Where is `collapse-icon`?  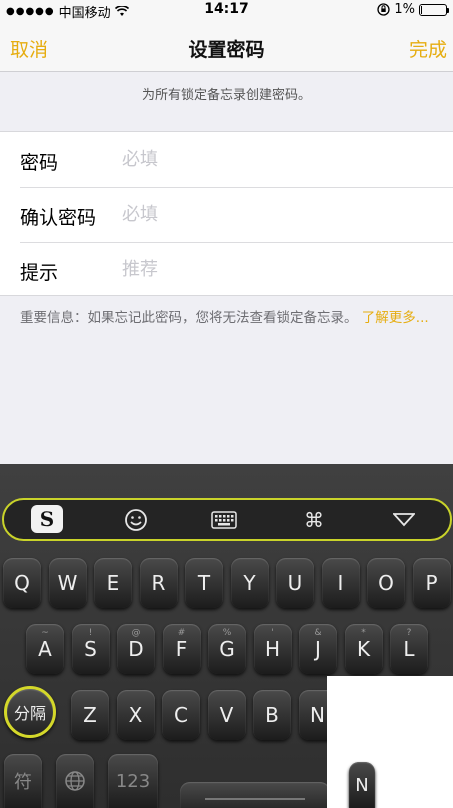 collapse-icon is located at coordinates (404, 520).